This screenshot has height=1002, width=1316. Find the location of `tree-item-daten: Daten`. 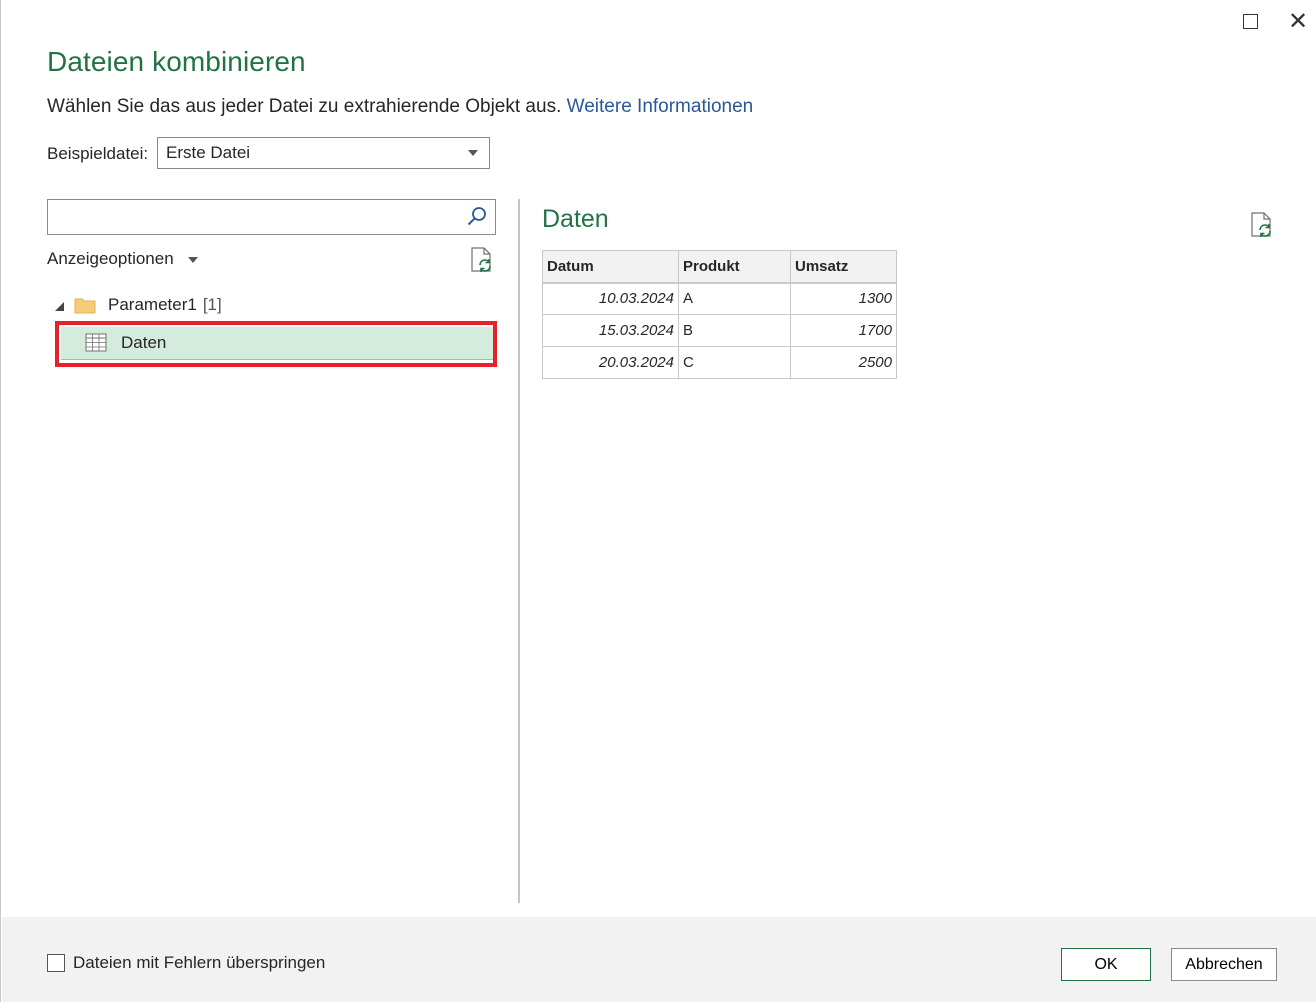

tree-item-daten: Daten is located at coordinates (277, 343).